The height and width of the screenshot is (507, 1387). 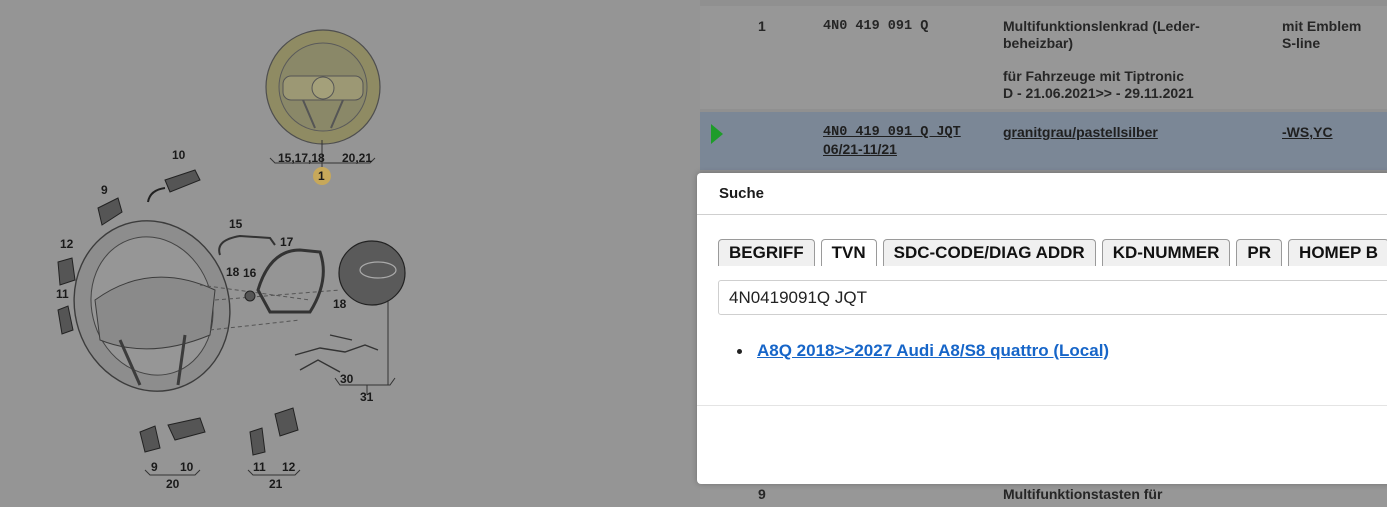 What do you see at coordinates (257, 441) in the screenshot?
I see `button-part-11b` at bounding box center [257, 441].